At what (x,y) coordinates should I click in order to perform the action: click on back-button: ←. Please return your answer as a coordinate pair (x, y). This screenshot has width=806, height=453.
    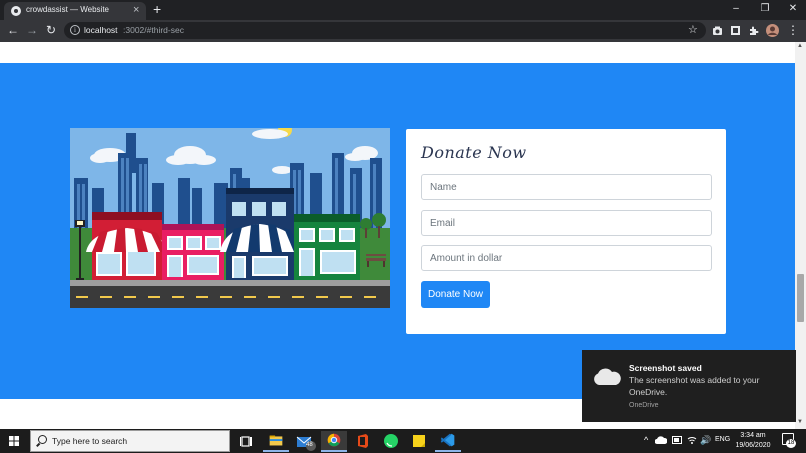
    Looking at the image, I should click on (13, 30).